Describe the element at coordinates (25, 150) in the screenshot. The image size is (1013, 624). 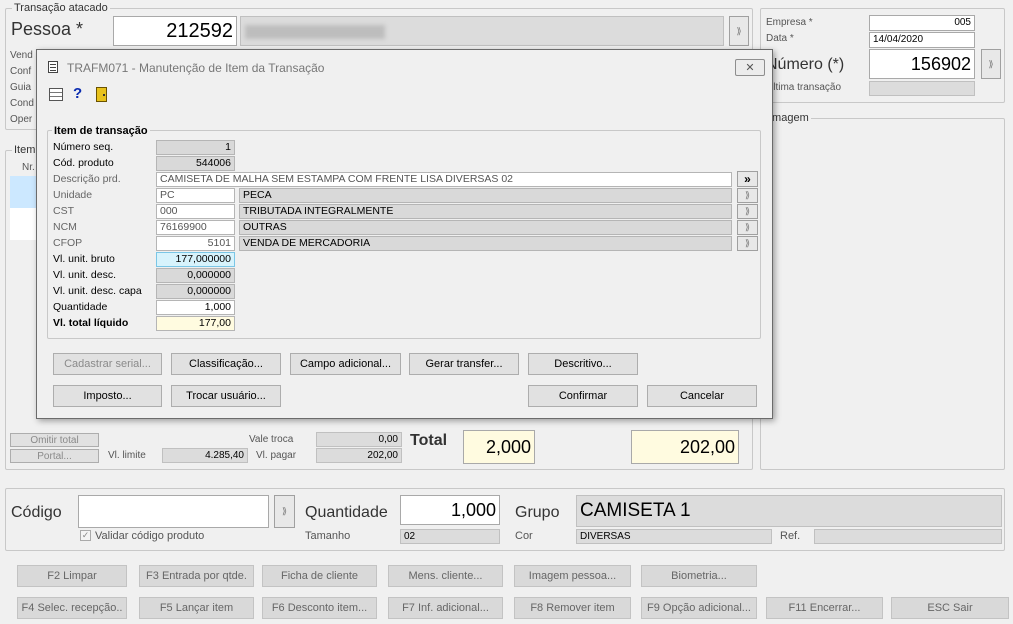
I see `items-group-title: Item` at that location.